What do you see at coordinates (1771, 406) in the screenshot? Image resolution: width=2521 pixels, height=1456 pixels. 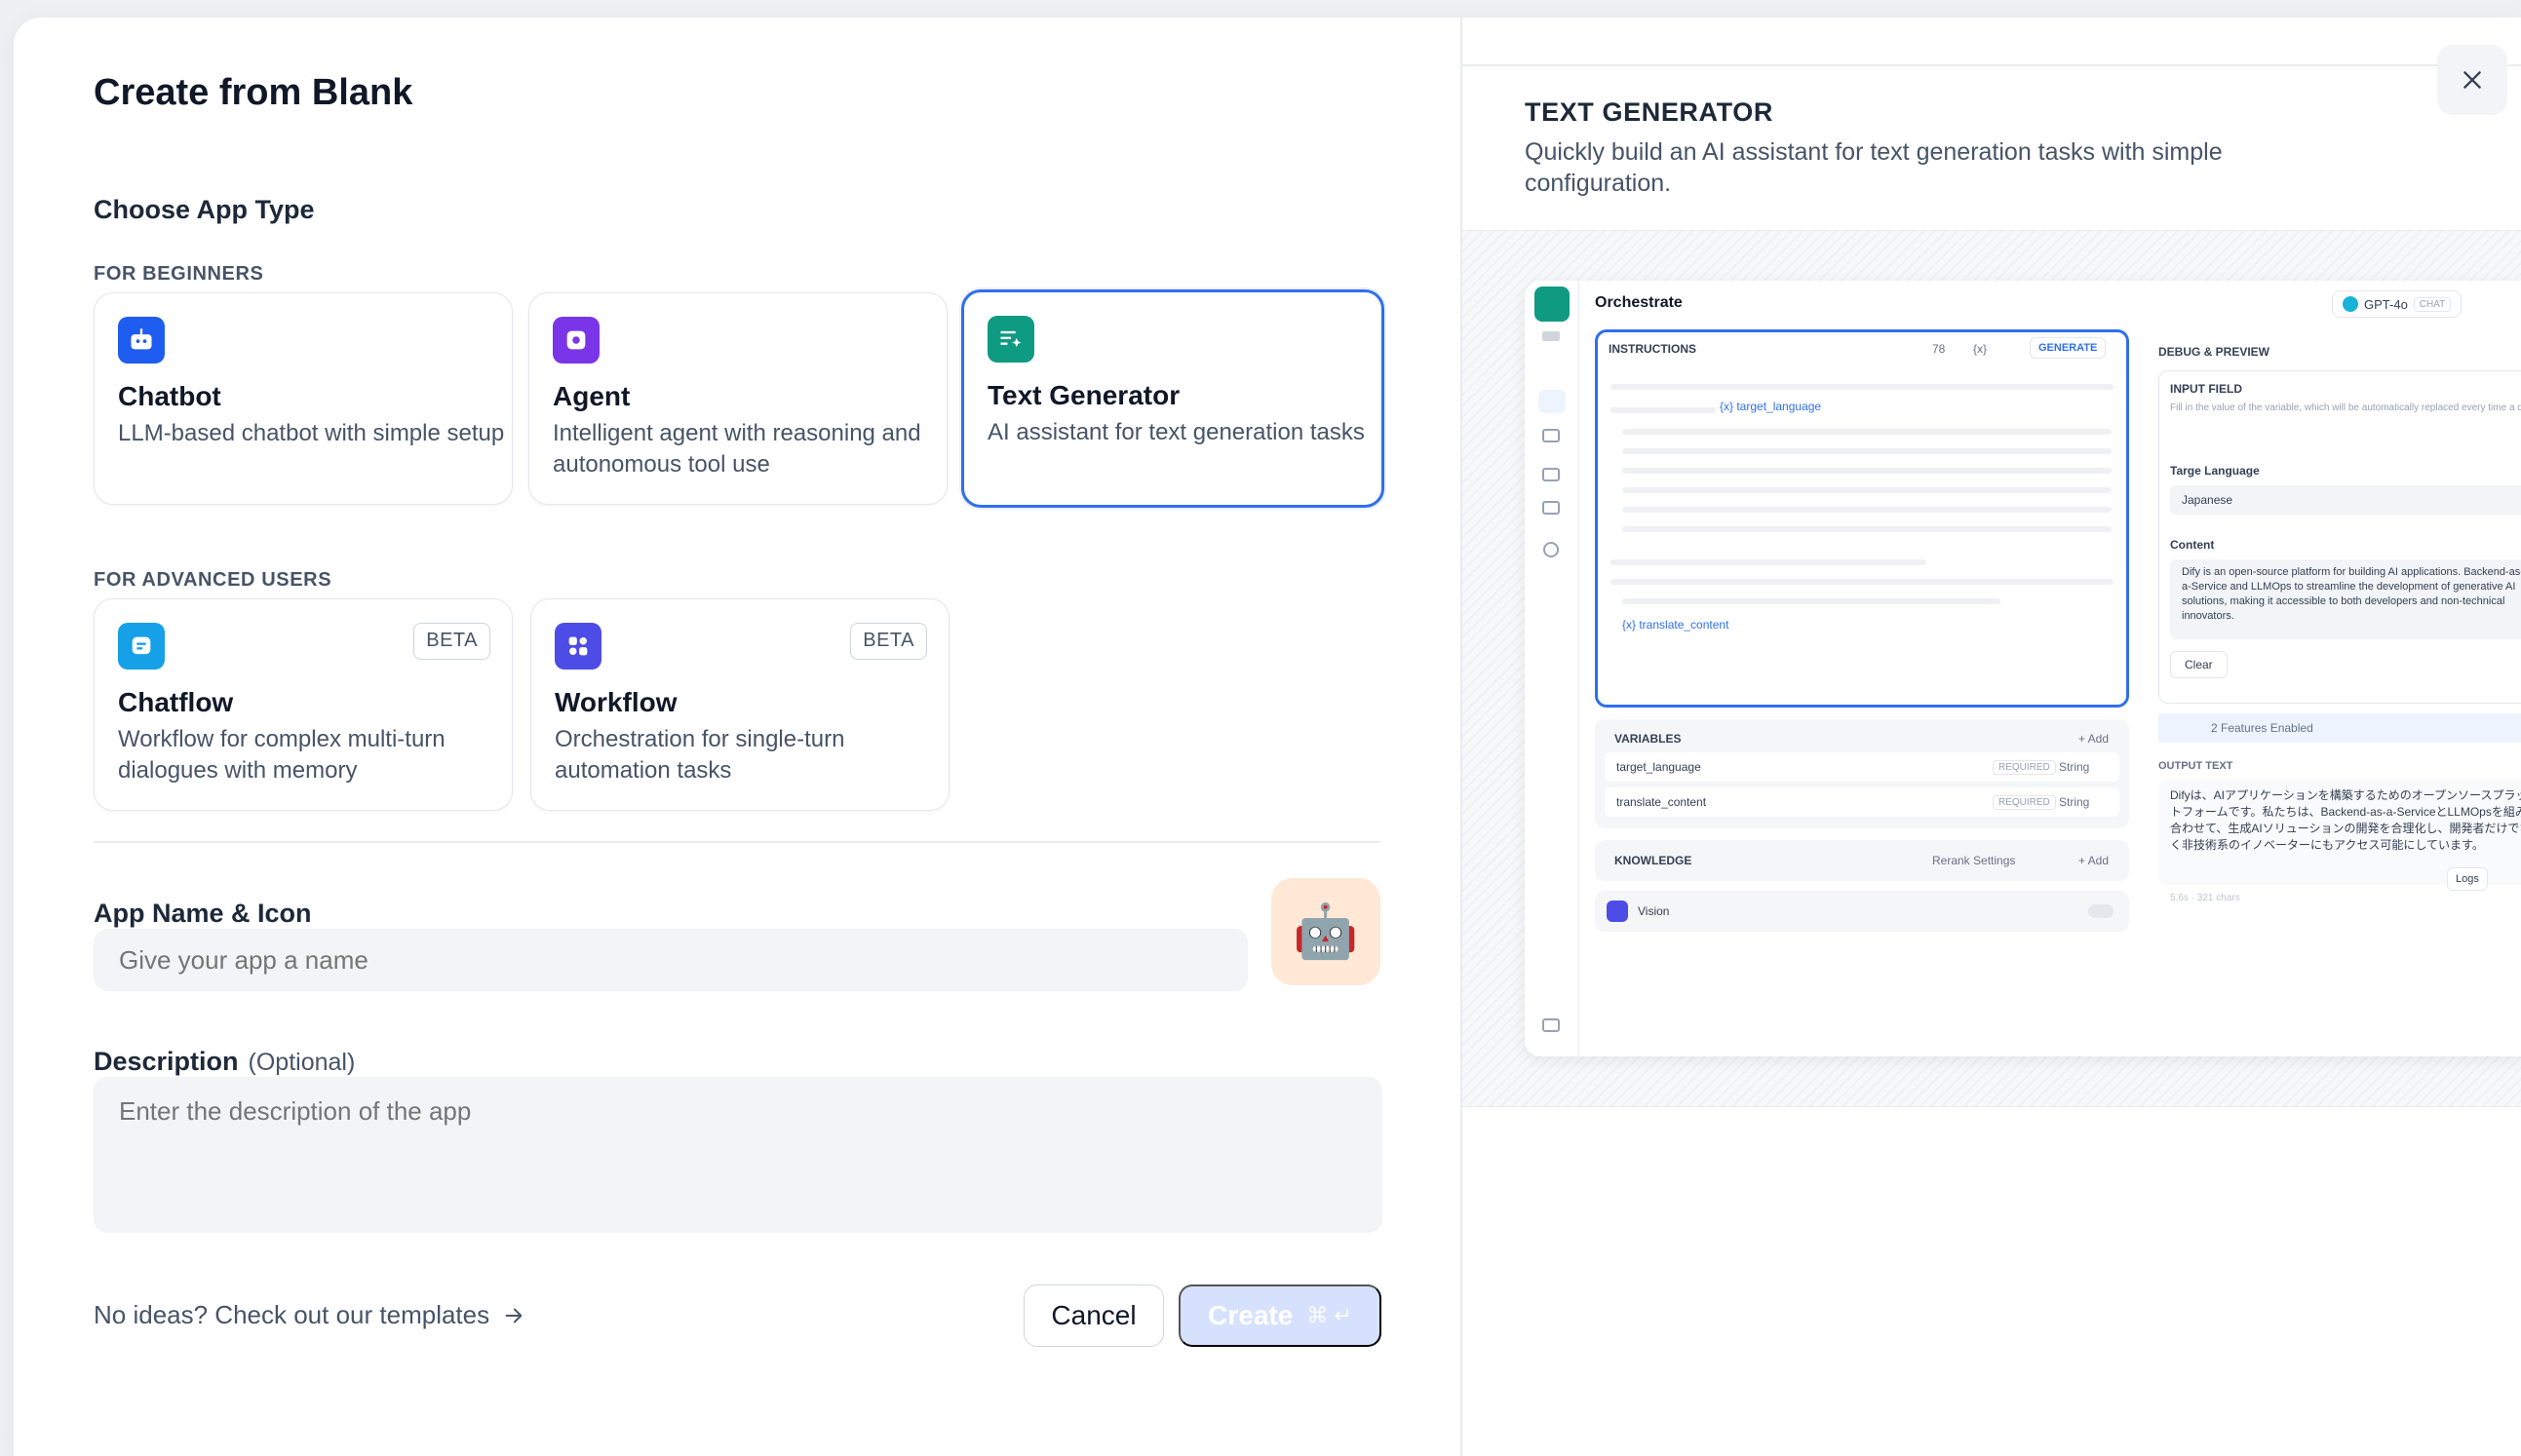 I see `mock-var-chip: {x} target_language` at bounding box center [1771, 406].